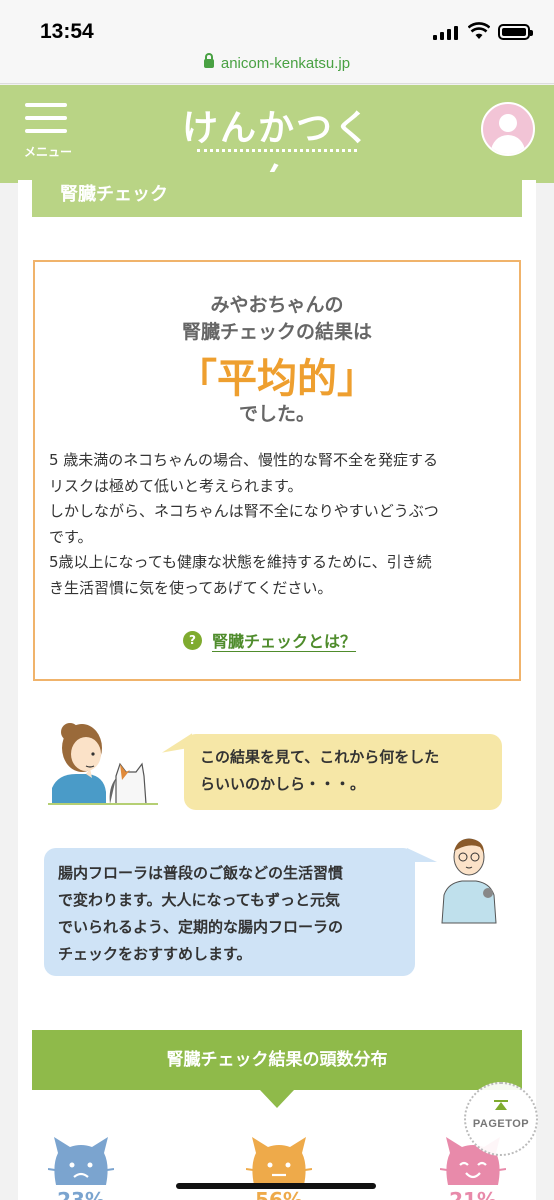 The width and height of the screenshot is (554, 1200). What do you see at coordinates (515, 32) in the screenshot?
I see `battery-icon` at bounding box center [515, 32].